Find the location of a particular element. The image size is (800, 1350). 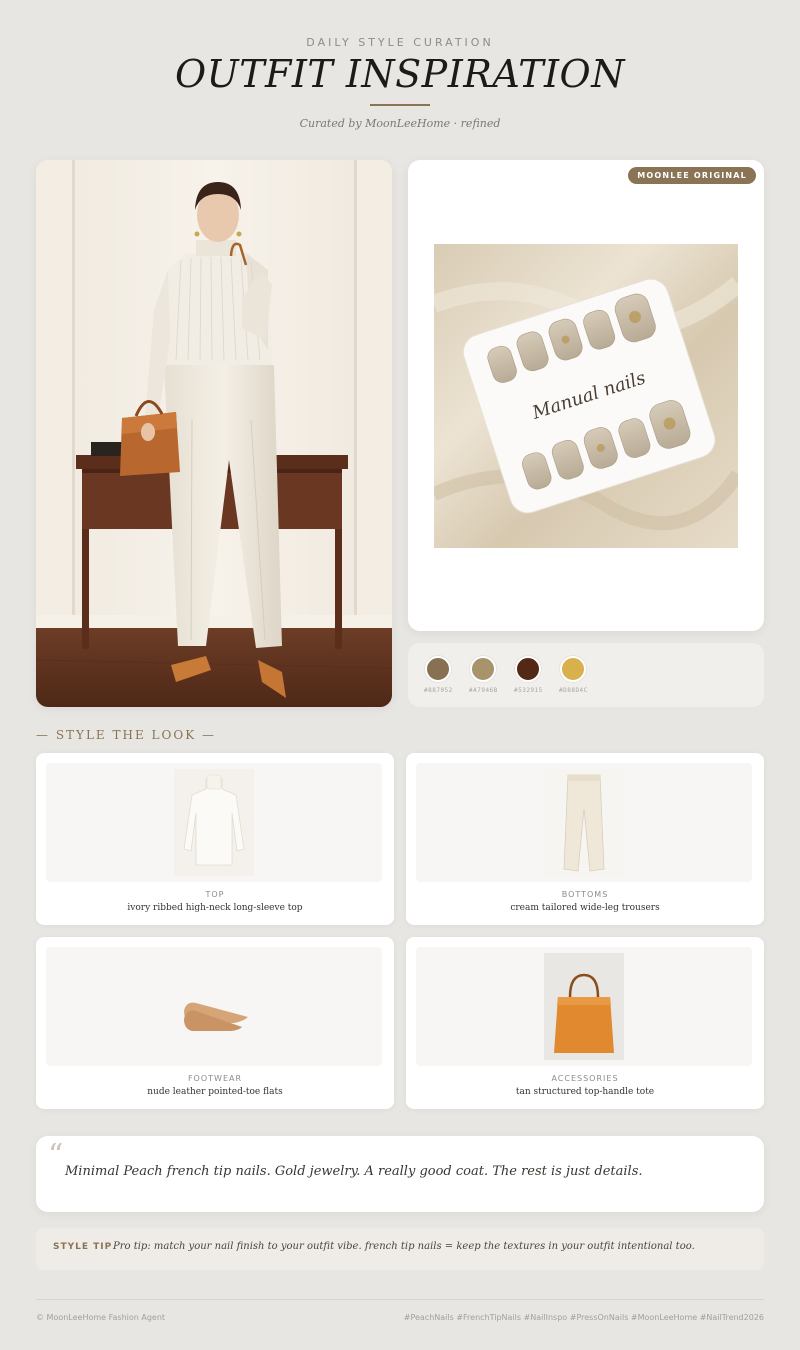

press-on-nails-photo: Manual nails is located at coordinates (586, 396).